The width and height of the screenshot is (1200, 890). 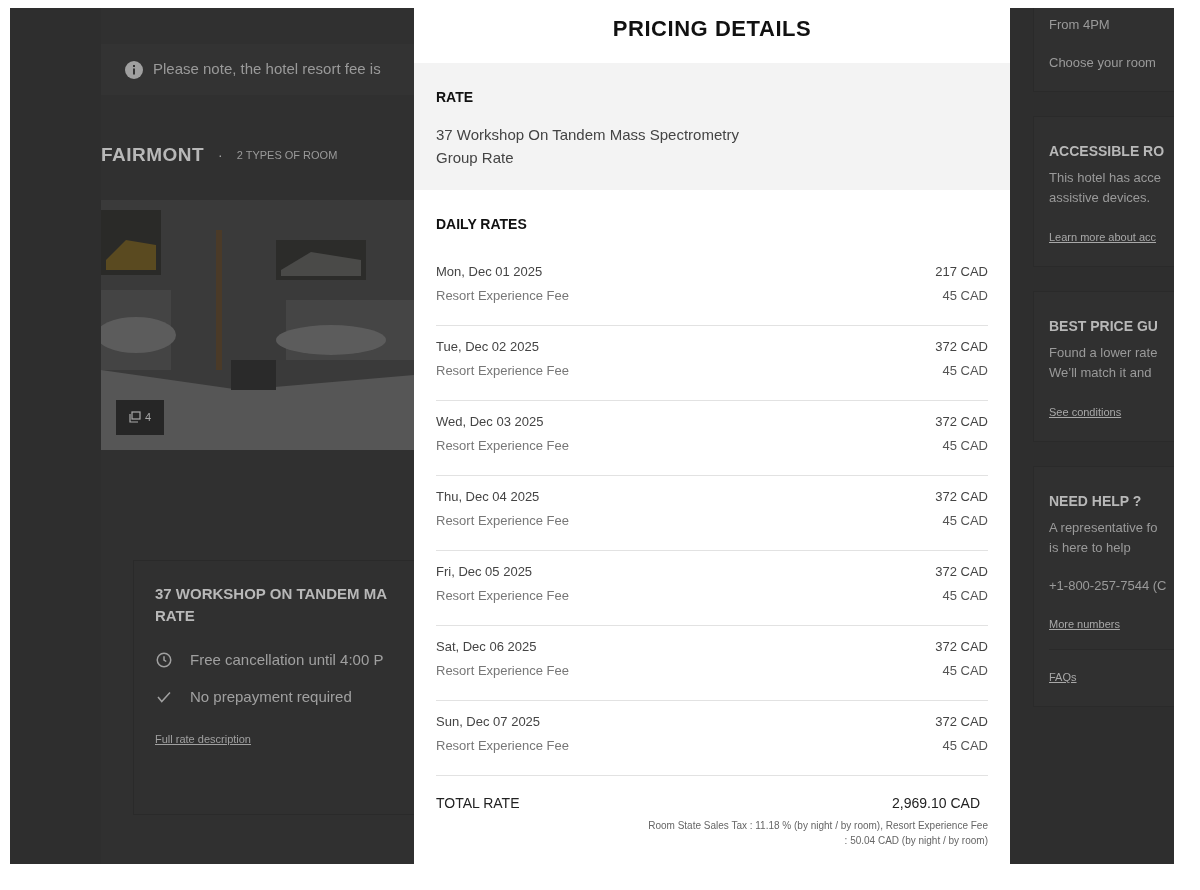 I want to click on rate-date: Mon, Dec 01 2025, so click(x=489, y=272).